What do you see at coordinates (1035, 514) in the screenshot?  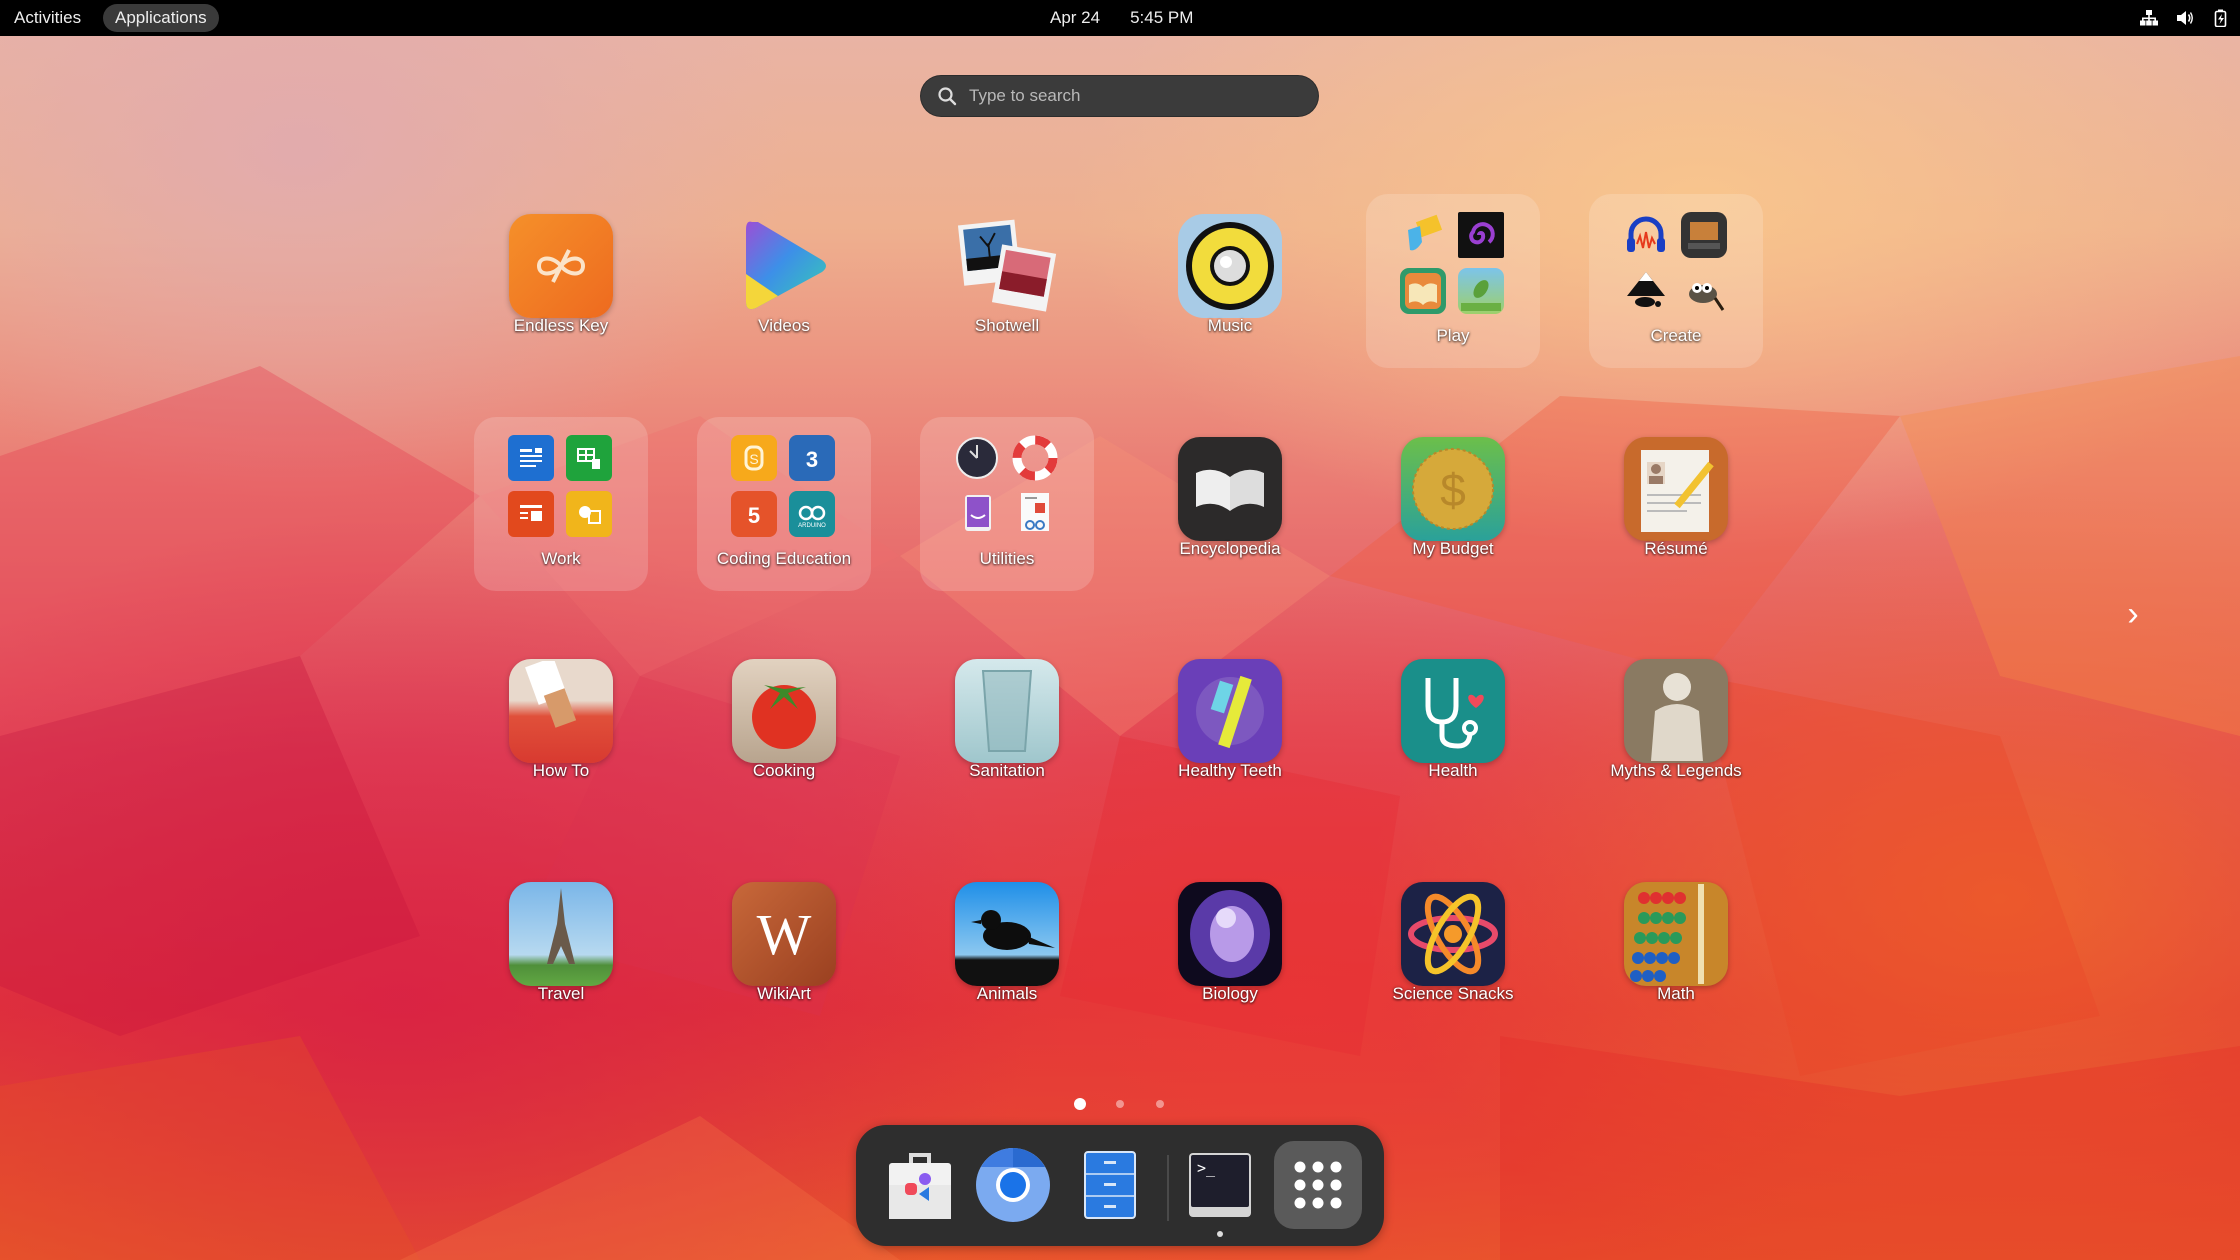 I see `document-viewer-icon` at bounding box center [1035, 514].